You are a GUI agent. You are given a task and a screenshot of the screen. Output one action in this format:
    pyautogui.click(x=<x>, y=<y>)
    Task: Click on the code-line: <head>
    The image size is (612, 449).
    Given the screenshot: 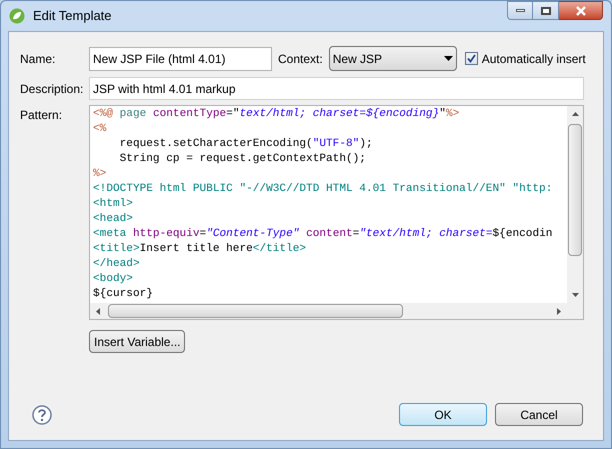 What is the action you would take?
    pyautogui.click(x=113, y=219)
    